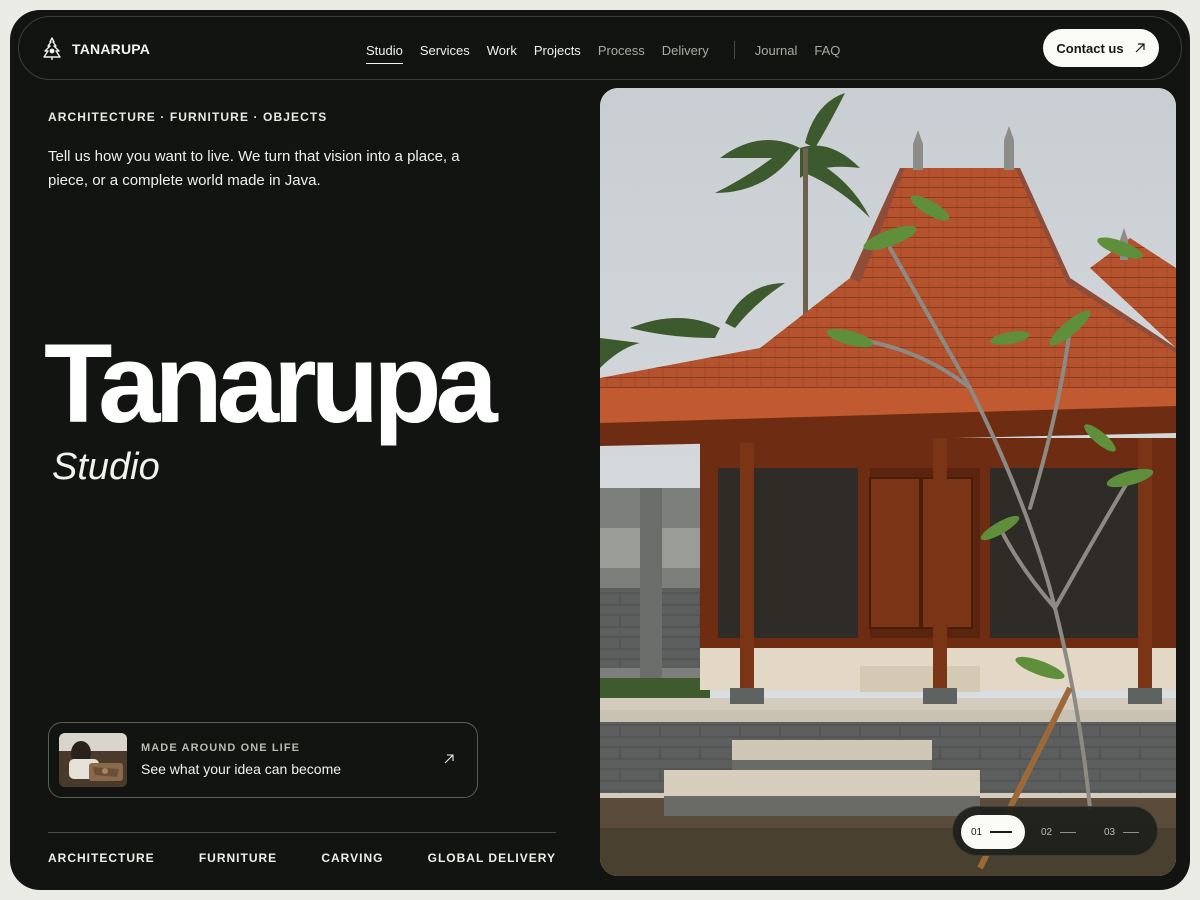 The height and width of the screenshot is (900, 1200). I want to click on brand-logo: TANARUPA, so click(95, 49).